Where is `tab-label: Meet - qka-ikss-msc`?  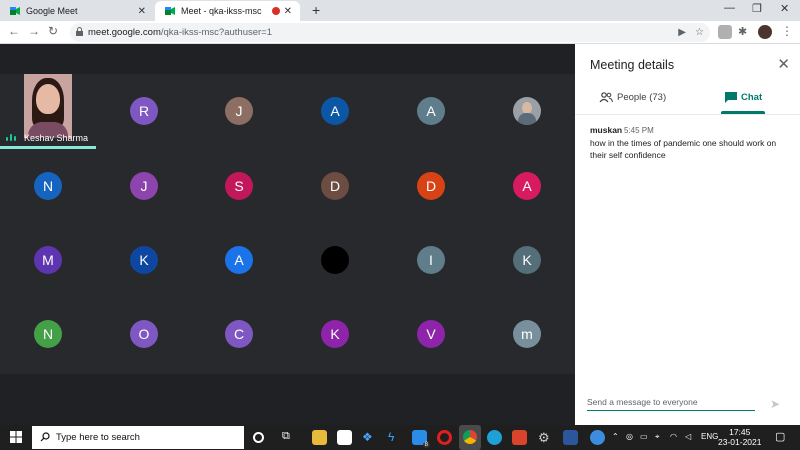 tab-label: Meet - qka-ikss-msc is located at coordinates (221, 11).